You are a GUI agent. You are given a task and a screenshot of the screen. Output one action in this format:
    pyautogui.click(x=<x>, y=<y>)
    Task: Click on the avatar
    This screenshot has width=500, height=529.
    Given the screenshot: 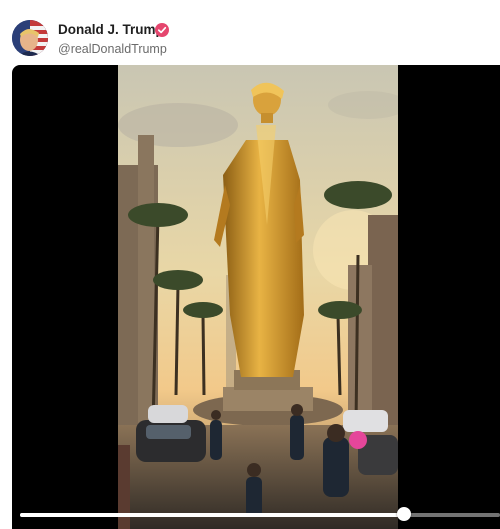 What is the action you would take?
    pyautogui.click(x=30, y=38)
    